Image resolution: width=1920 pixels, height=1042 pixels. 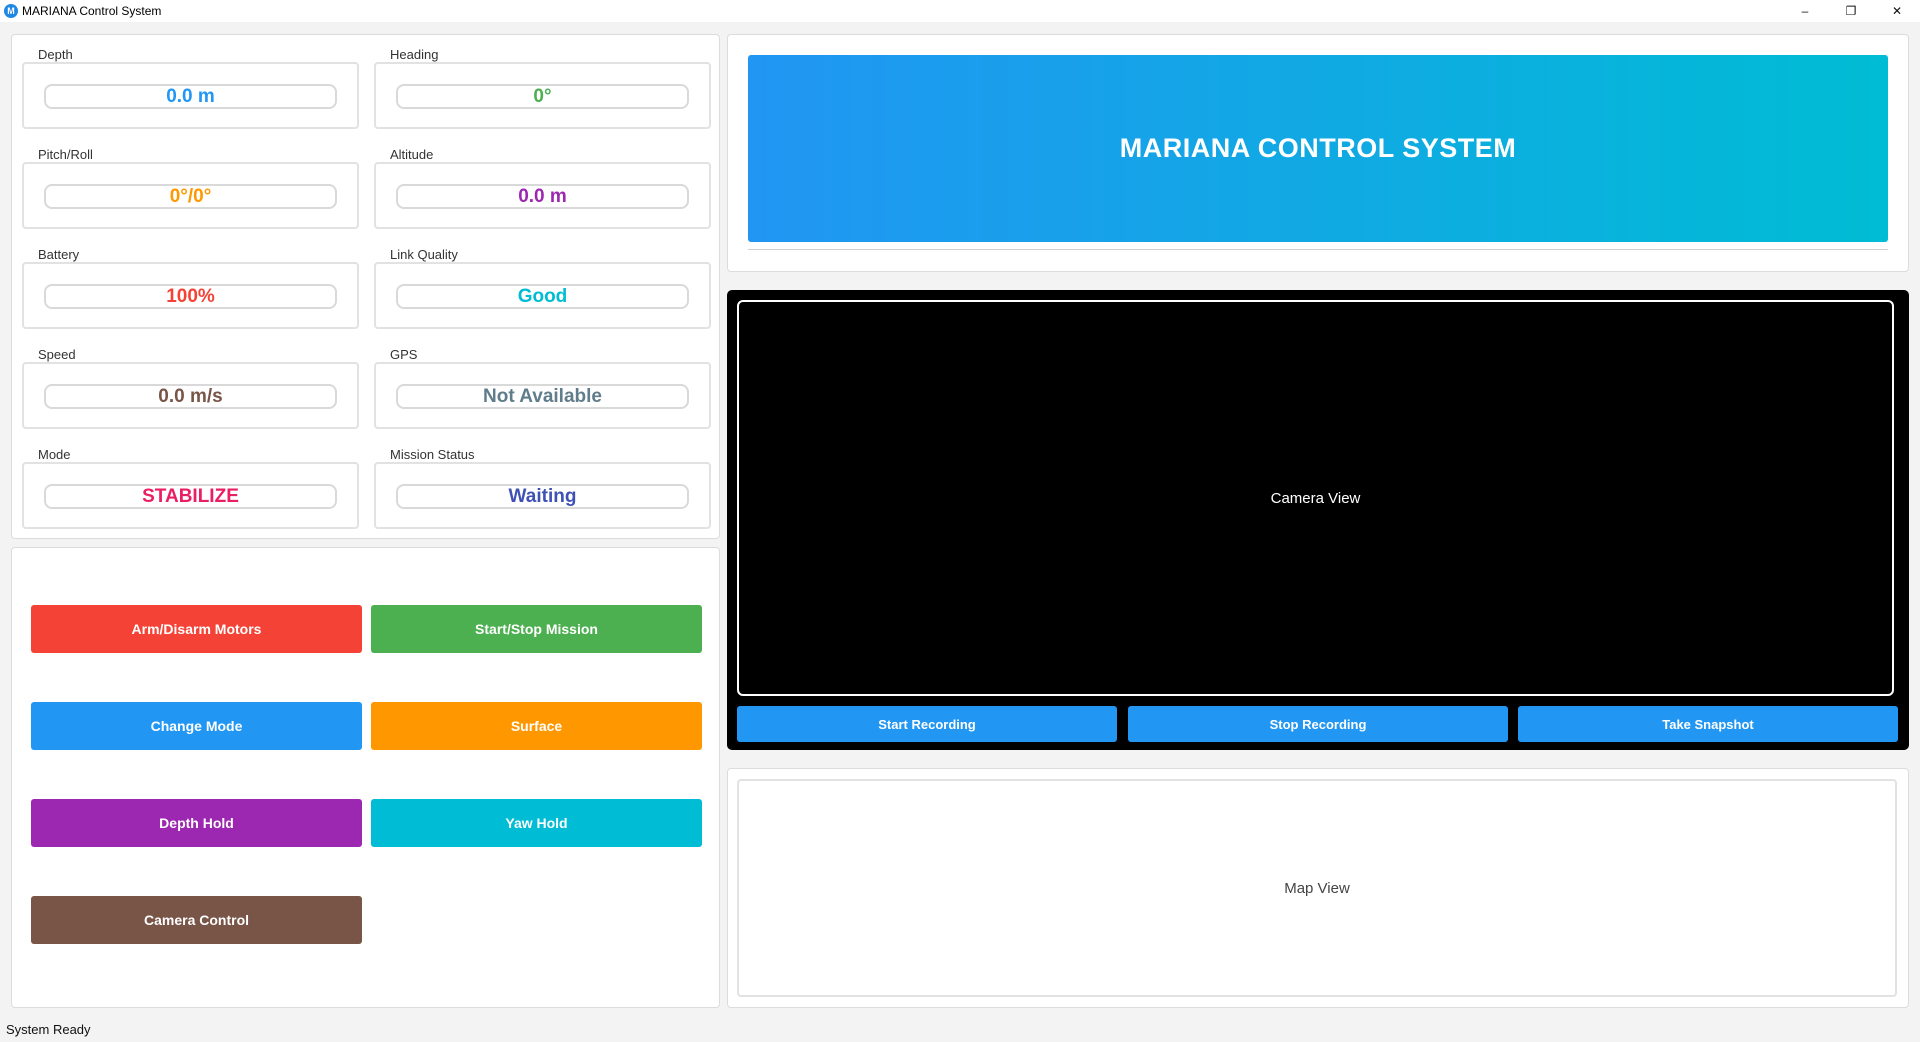 What do you see at coordinates (536, 823) in the screenshot?
I see `yaw-hold-button: Yaw Hold` at bounding box center [536, 823].